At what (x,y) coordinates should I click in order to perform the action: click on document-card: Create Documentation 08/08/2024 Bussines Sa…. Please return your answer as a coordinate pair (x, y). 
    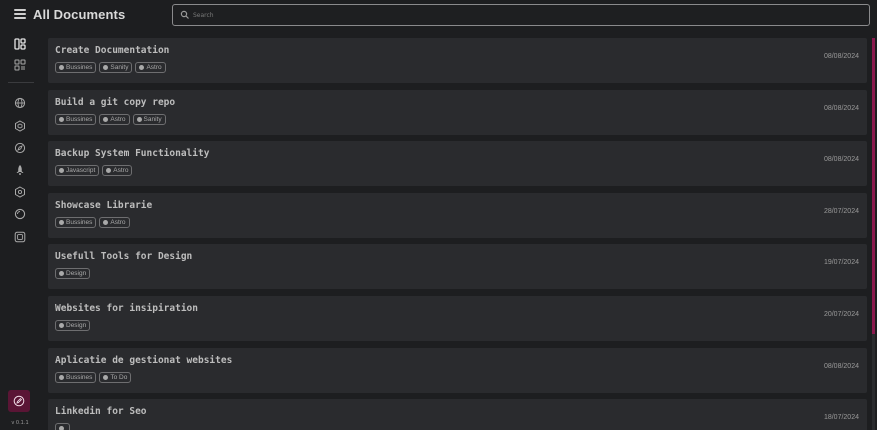
    Looking at the image, I should click on (457, 60).